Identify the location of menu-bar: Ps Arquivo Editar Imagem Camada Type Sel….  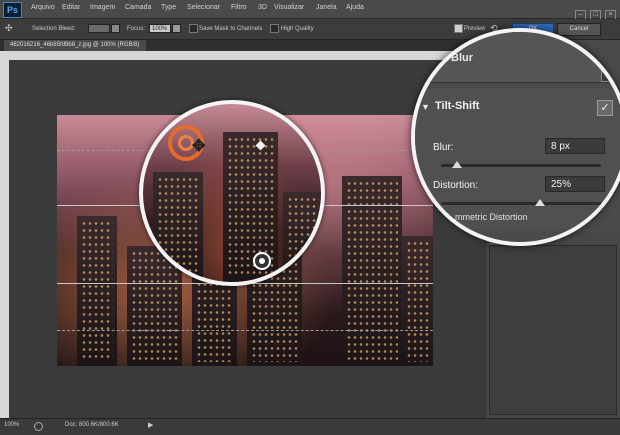
(310, 10).